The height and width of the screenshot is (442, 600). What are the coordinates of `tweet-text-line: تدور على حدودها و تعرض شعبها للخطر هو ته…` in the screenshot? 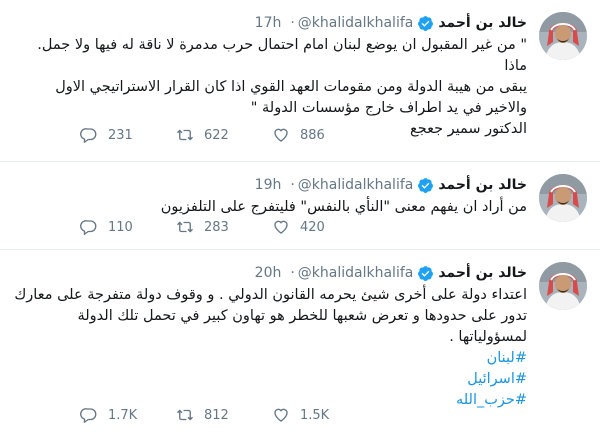 It's located at (302, 316).